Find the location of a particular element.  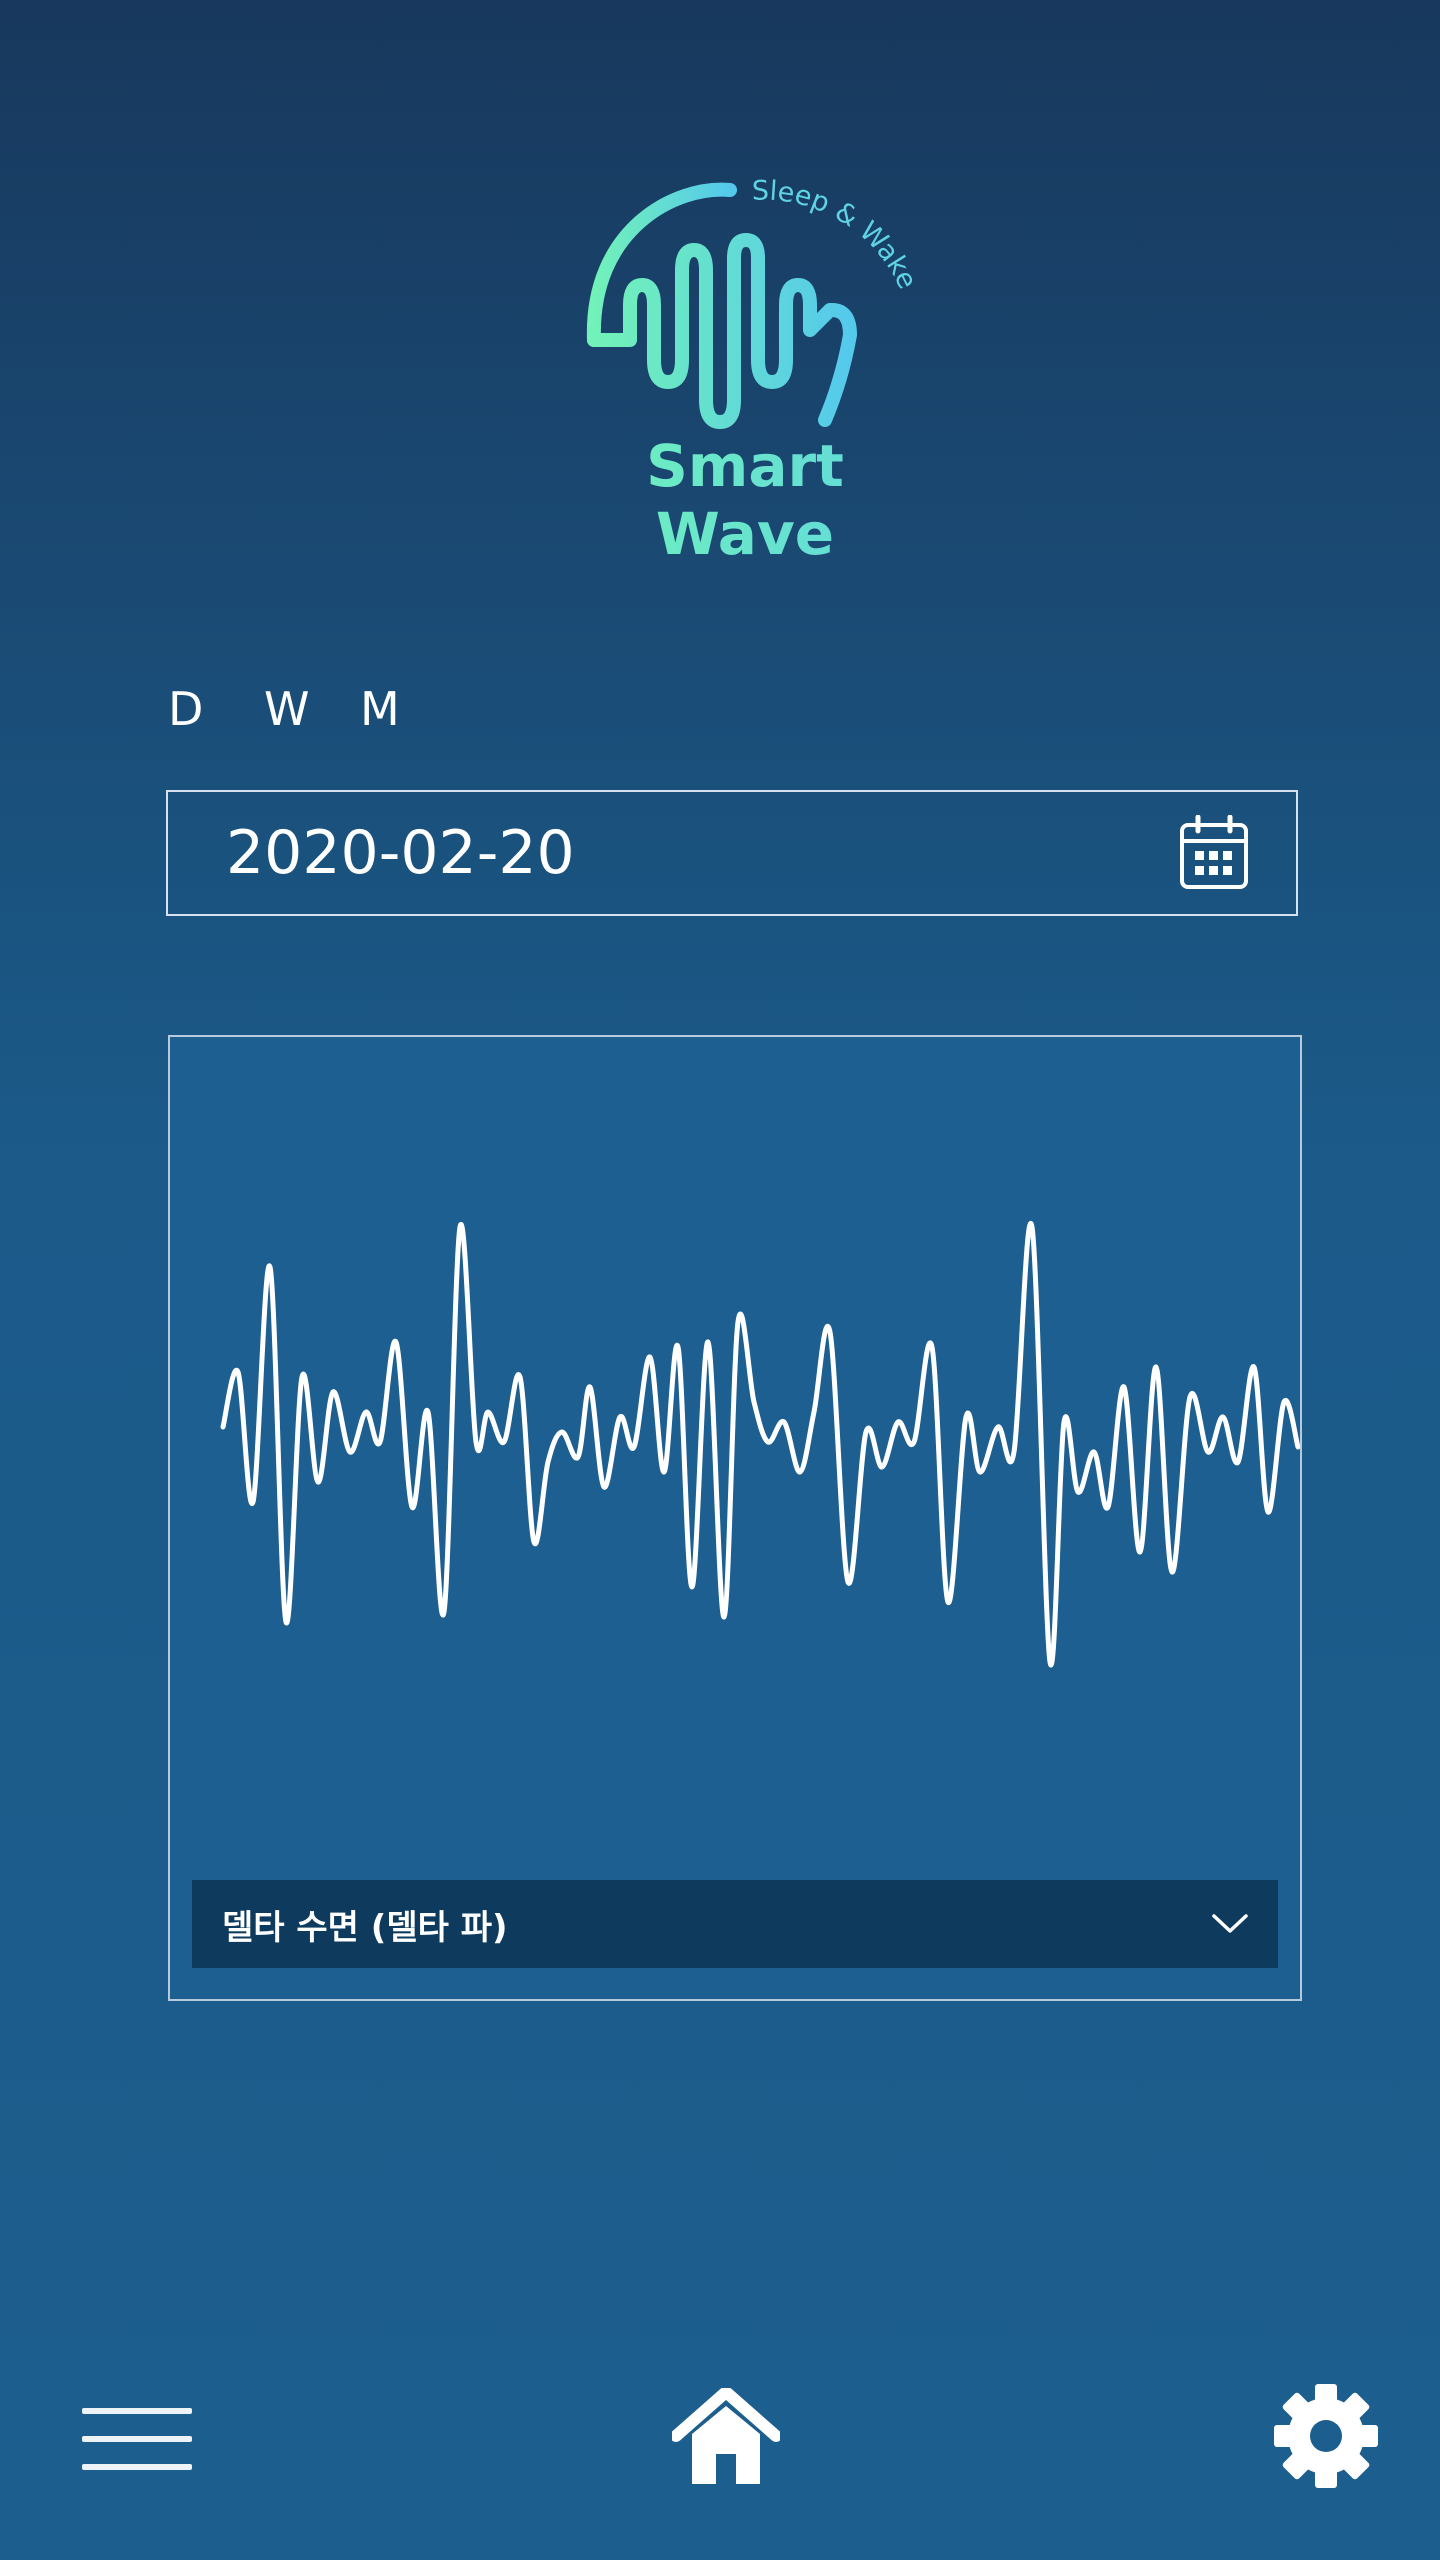

tab-day: D is located at coordinates (216, 709).